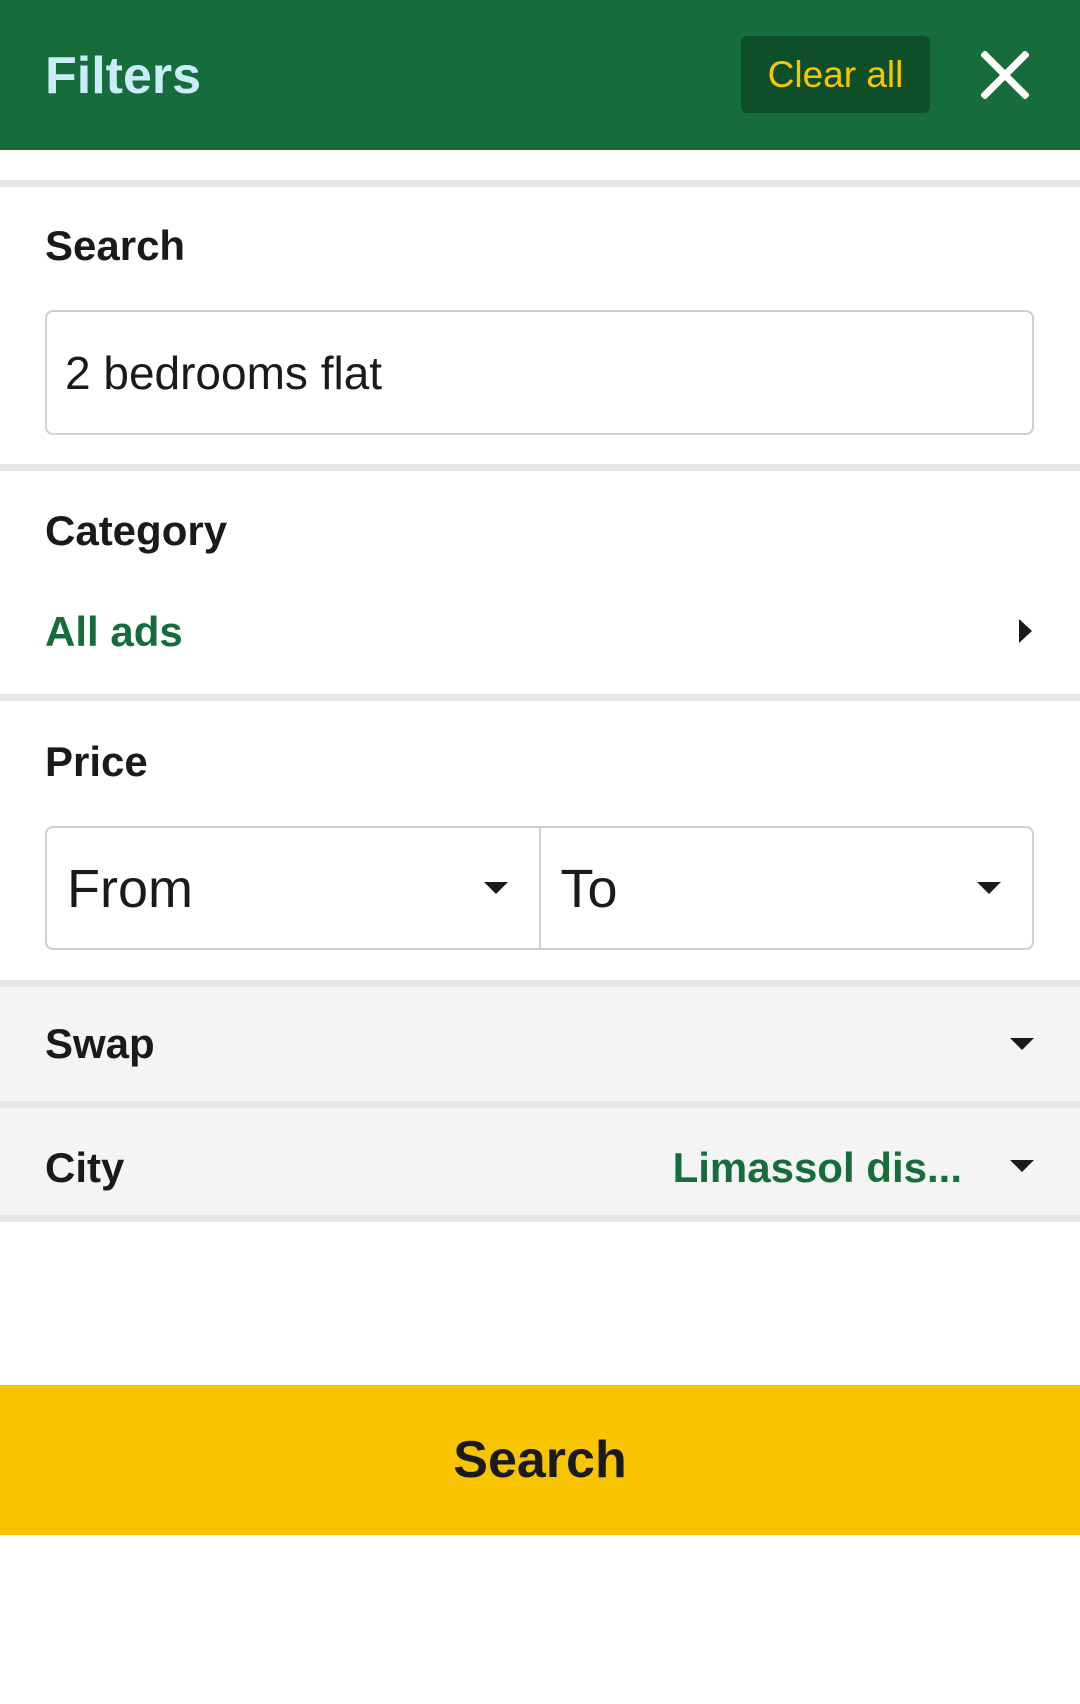  What do you see at coordinates (123, 76) in the screenshot?
I see `page-title: Filters` at bounding box center [123, 76].